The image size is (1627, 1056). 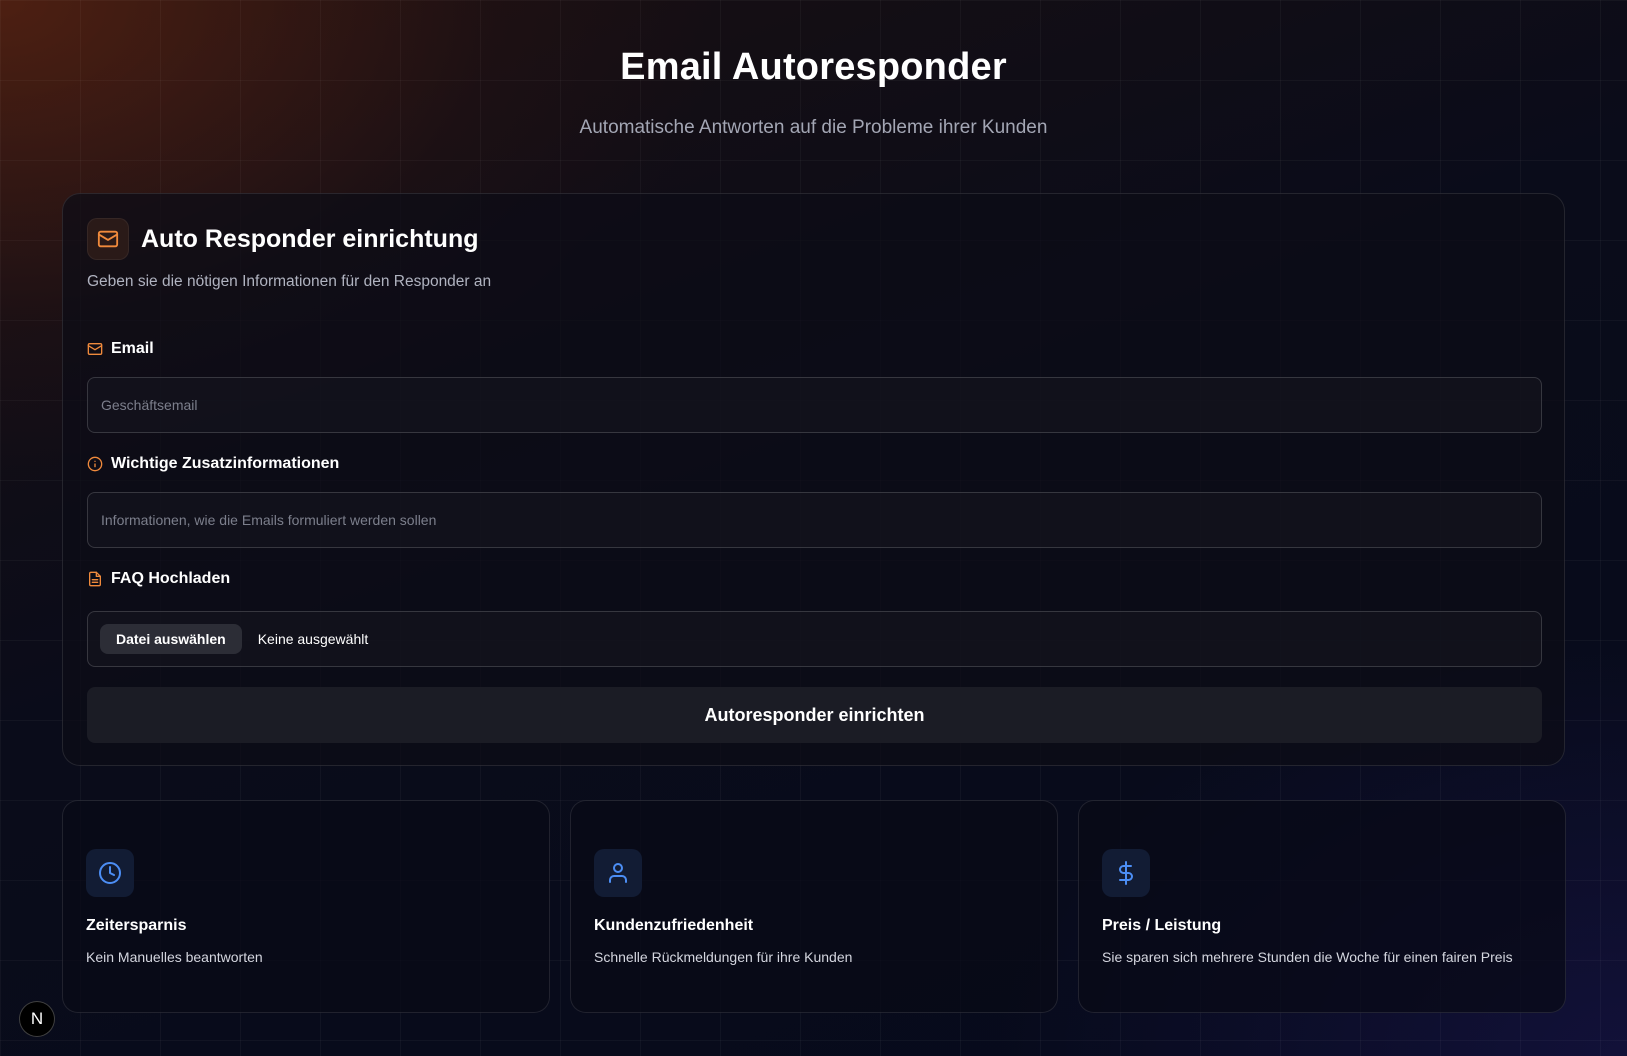 I want to click on email-input, so click(x=814, y=405).